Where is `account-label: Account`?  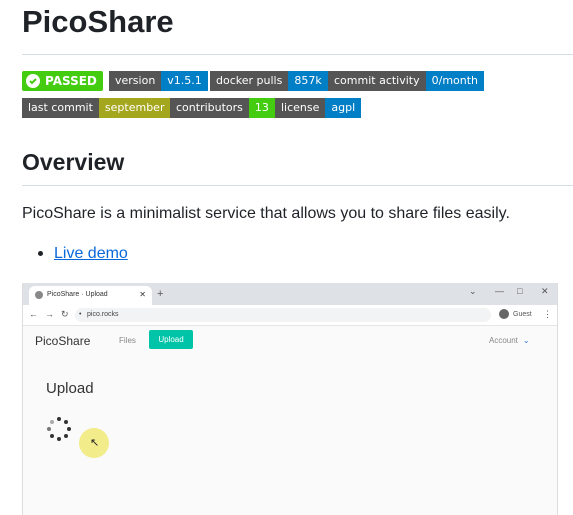
account-label: Account is located at coordinates (503, 340).